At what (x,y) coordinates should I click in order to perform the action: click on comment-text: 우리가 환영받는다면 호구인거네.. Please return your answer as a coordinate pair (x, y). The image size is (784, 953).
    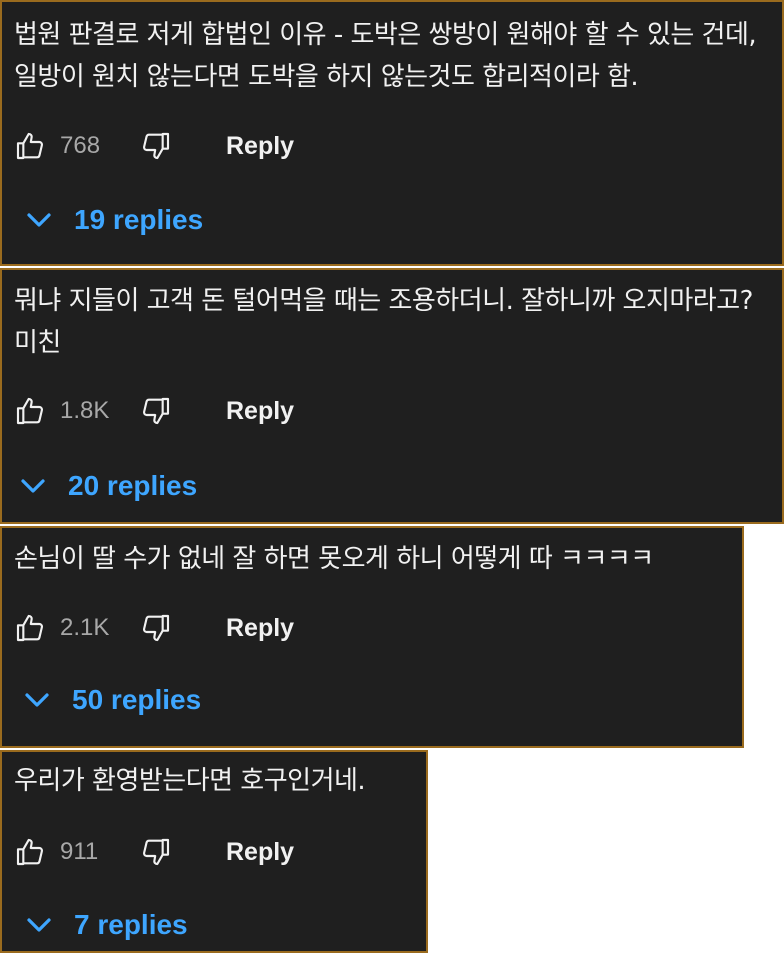
    Looking at the image, I should click on (190, 781).